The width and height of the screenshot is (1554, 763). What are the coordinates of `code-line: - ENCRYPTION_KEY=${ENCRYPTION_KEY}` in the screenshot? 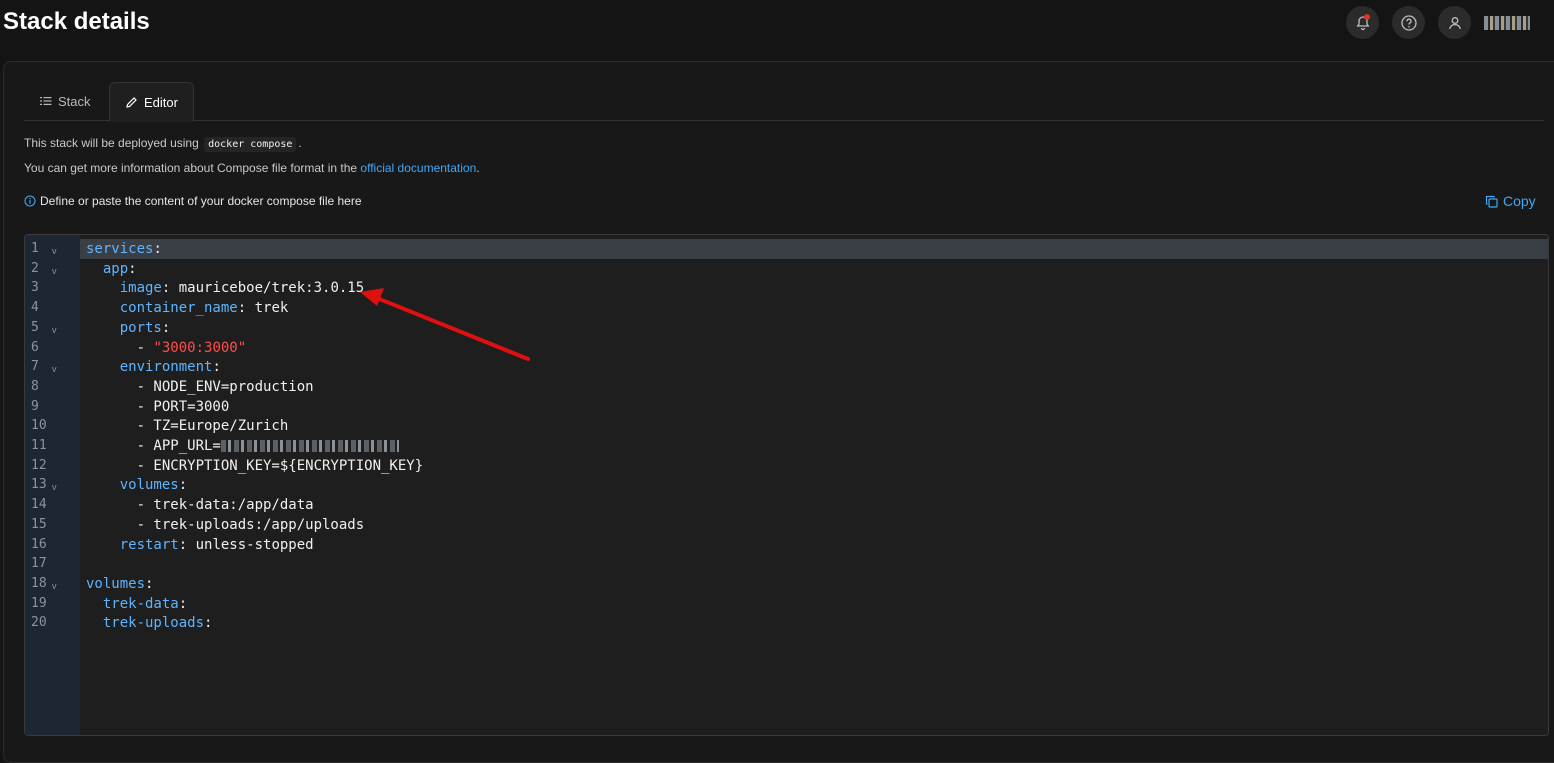 It's located at (255, 466).